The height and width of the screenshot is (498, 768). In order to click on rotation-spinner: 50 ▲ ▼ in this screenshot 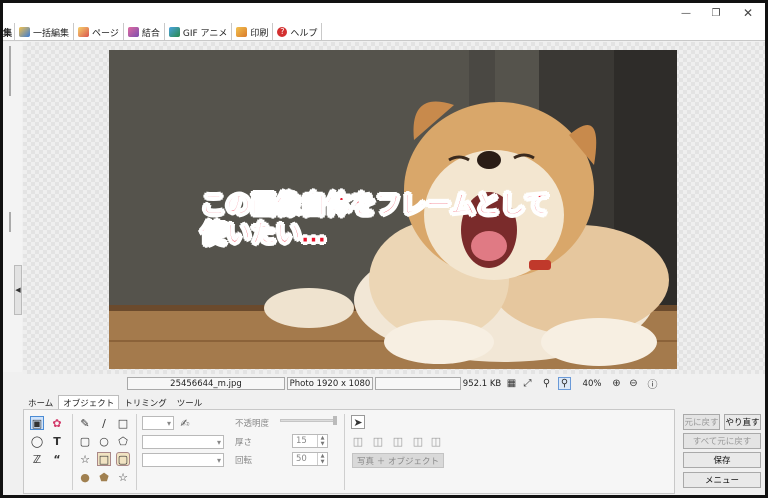, I will do `click(310, 459)`.